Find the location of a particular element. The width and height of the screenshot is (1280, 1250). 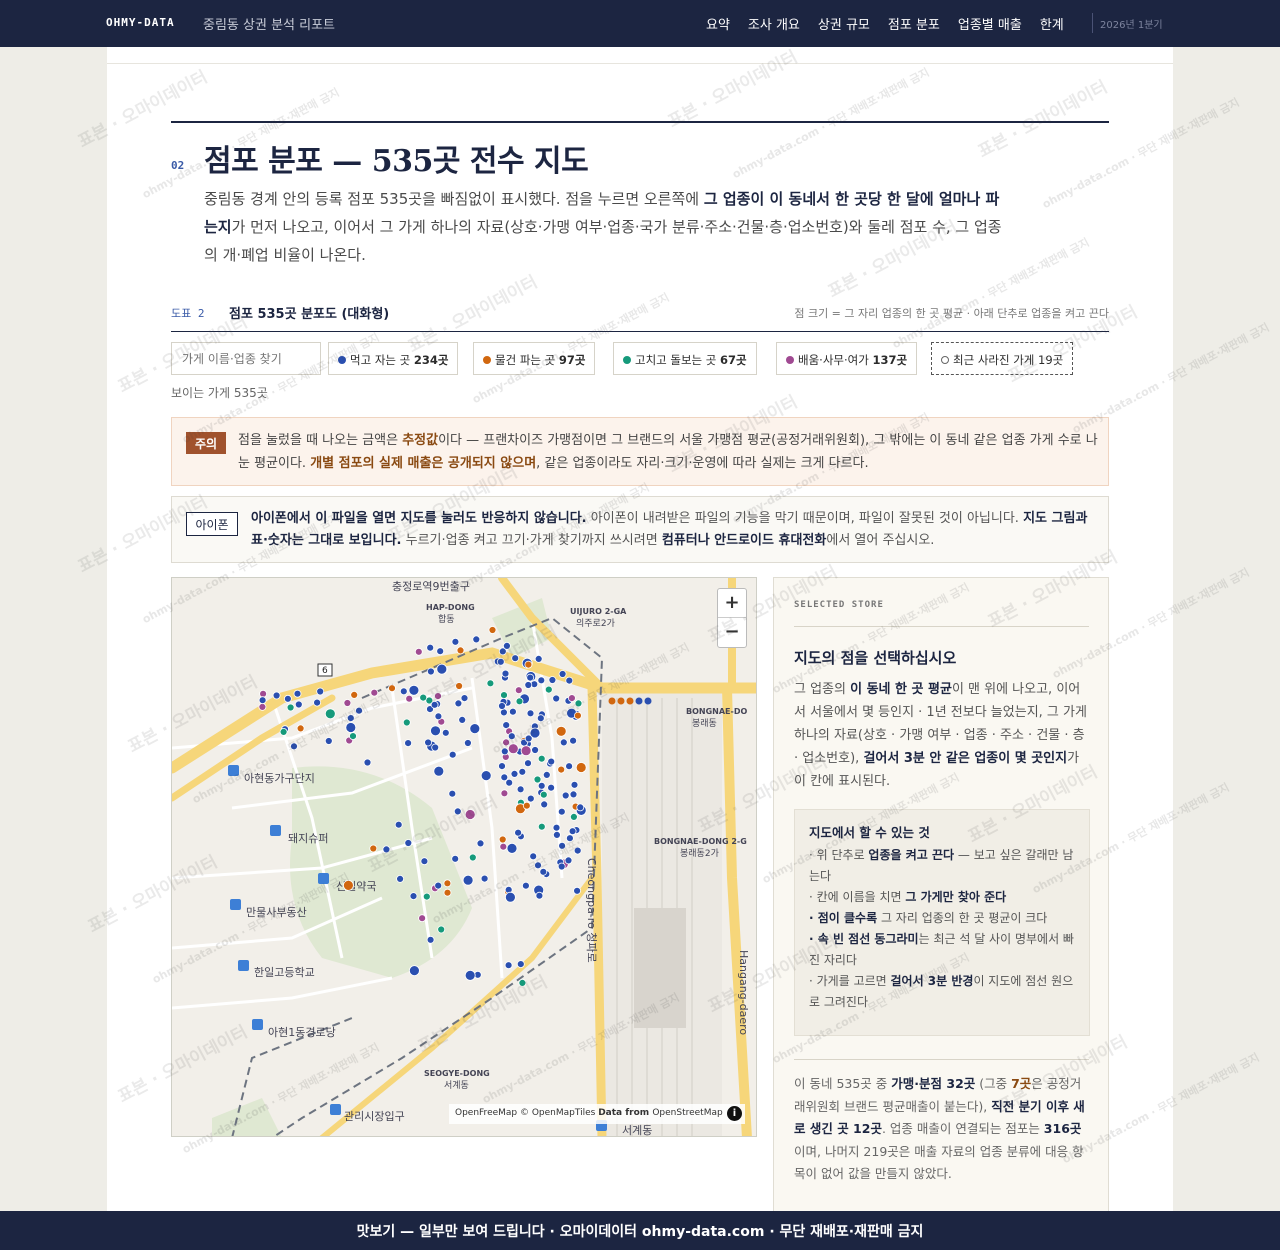

filter-chip-closed: 최근 사라진 가게 19곳 is located at coordinates (1002, 358).